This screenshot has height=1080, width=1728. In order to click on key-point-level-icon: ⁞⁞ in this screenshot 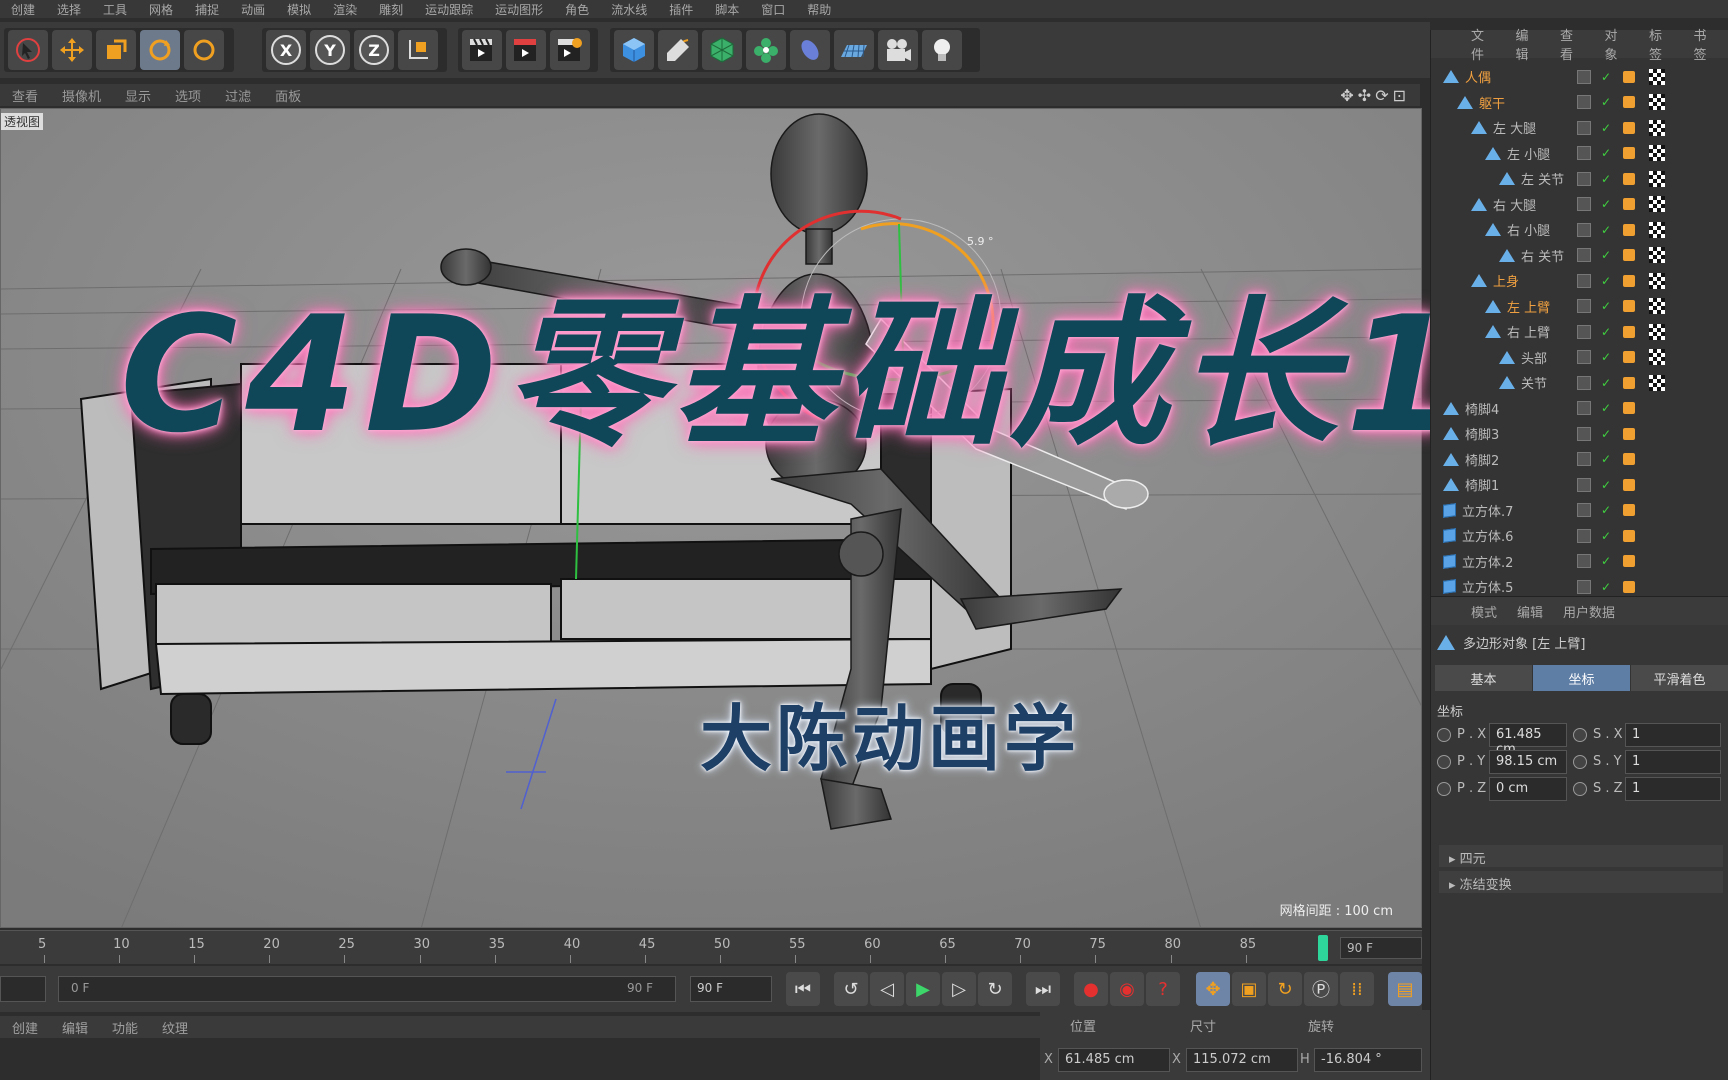, I will do `click(1357, 989)`.